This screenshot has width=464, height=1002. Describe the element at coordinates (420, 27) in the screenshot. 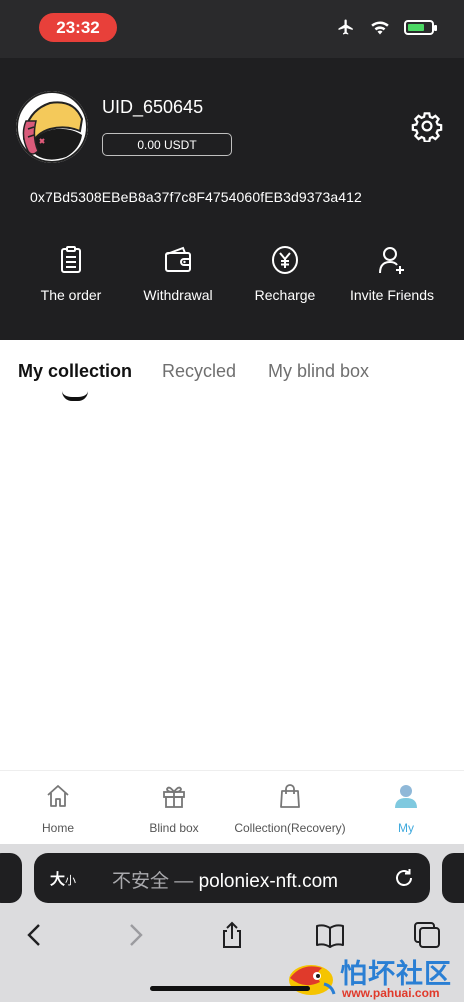

I see `battery-charging-icon` at that location.